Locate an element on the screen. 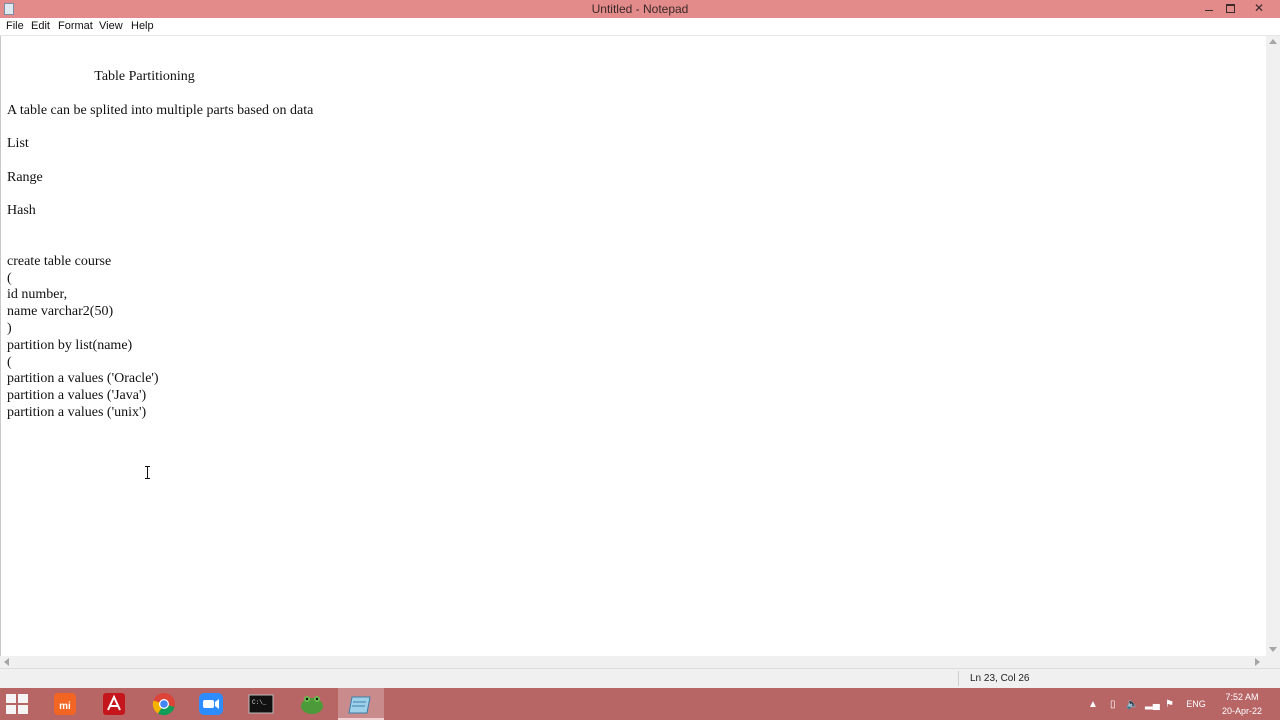  cursor-position: Ln 23, Col 26 is located at coordinates (1000, 678).